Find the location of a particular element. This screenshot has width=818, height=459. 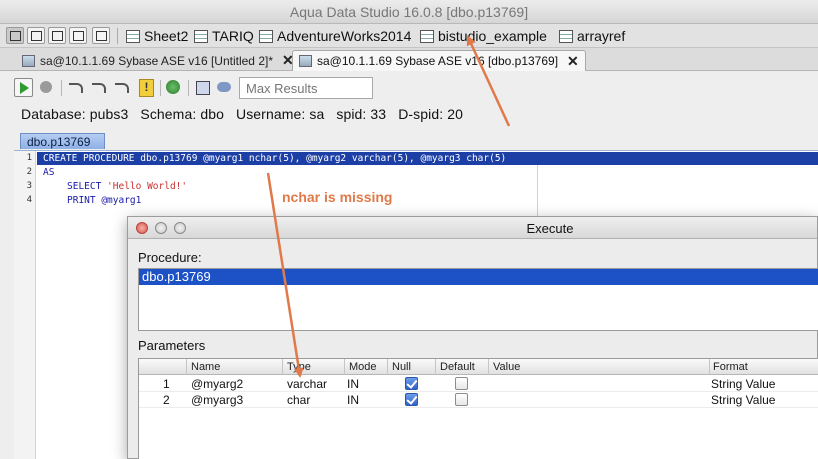

session-icon is located at coordinates (224, 87).